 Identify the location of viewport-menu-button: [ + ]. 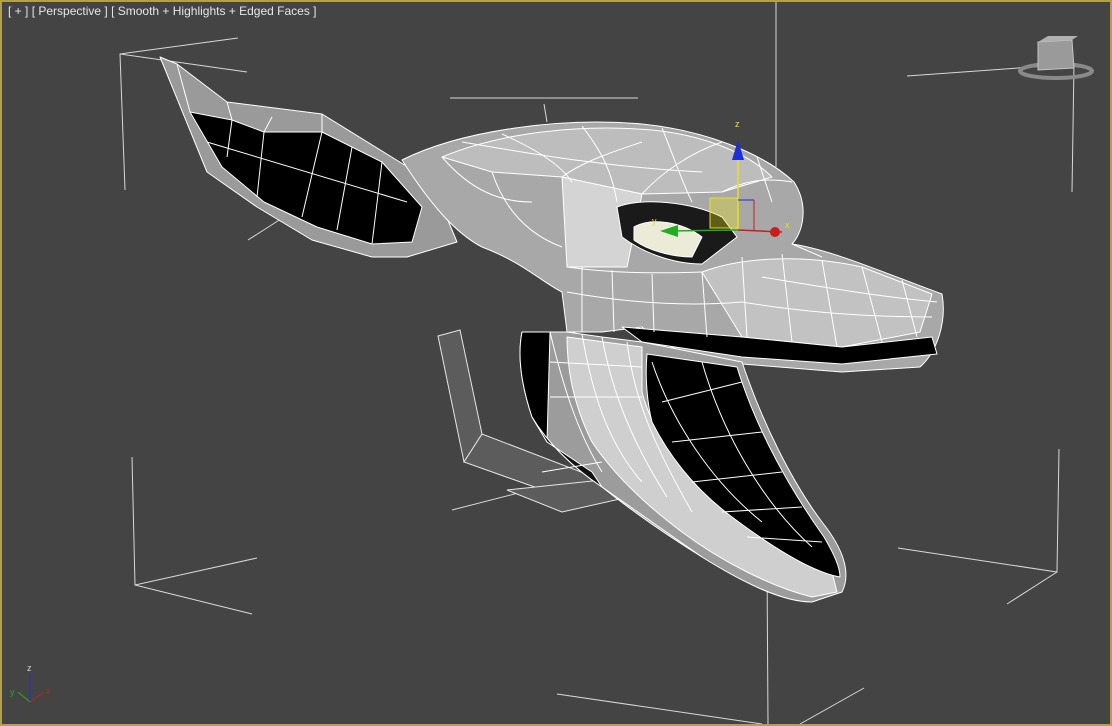
(18, 11).